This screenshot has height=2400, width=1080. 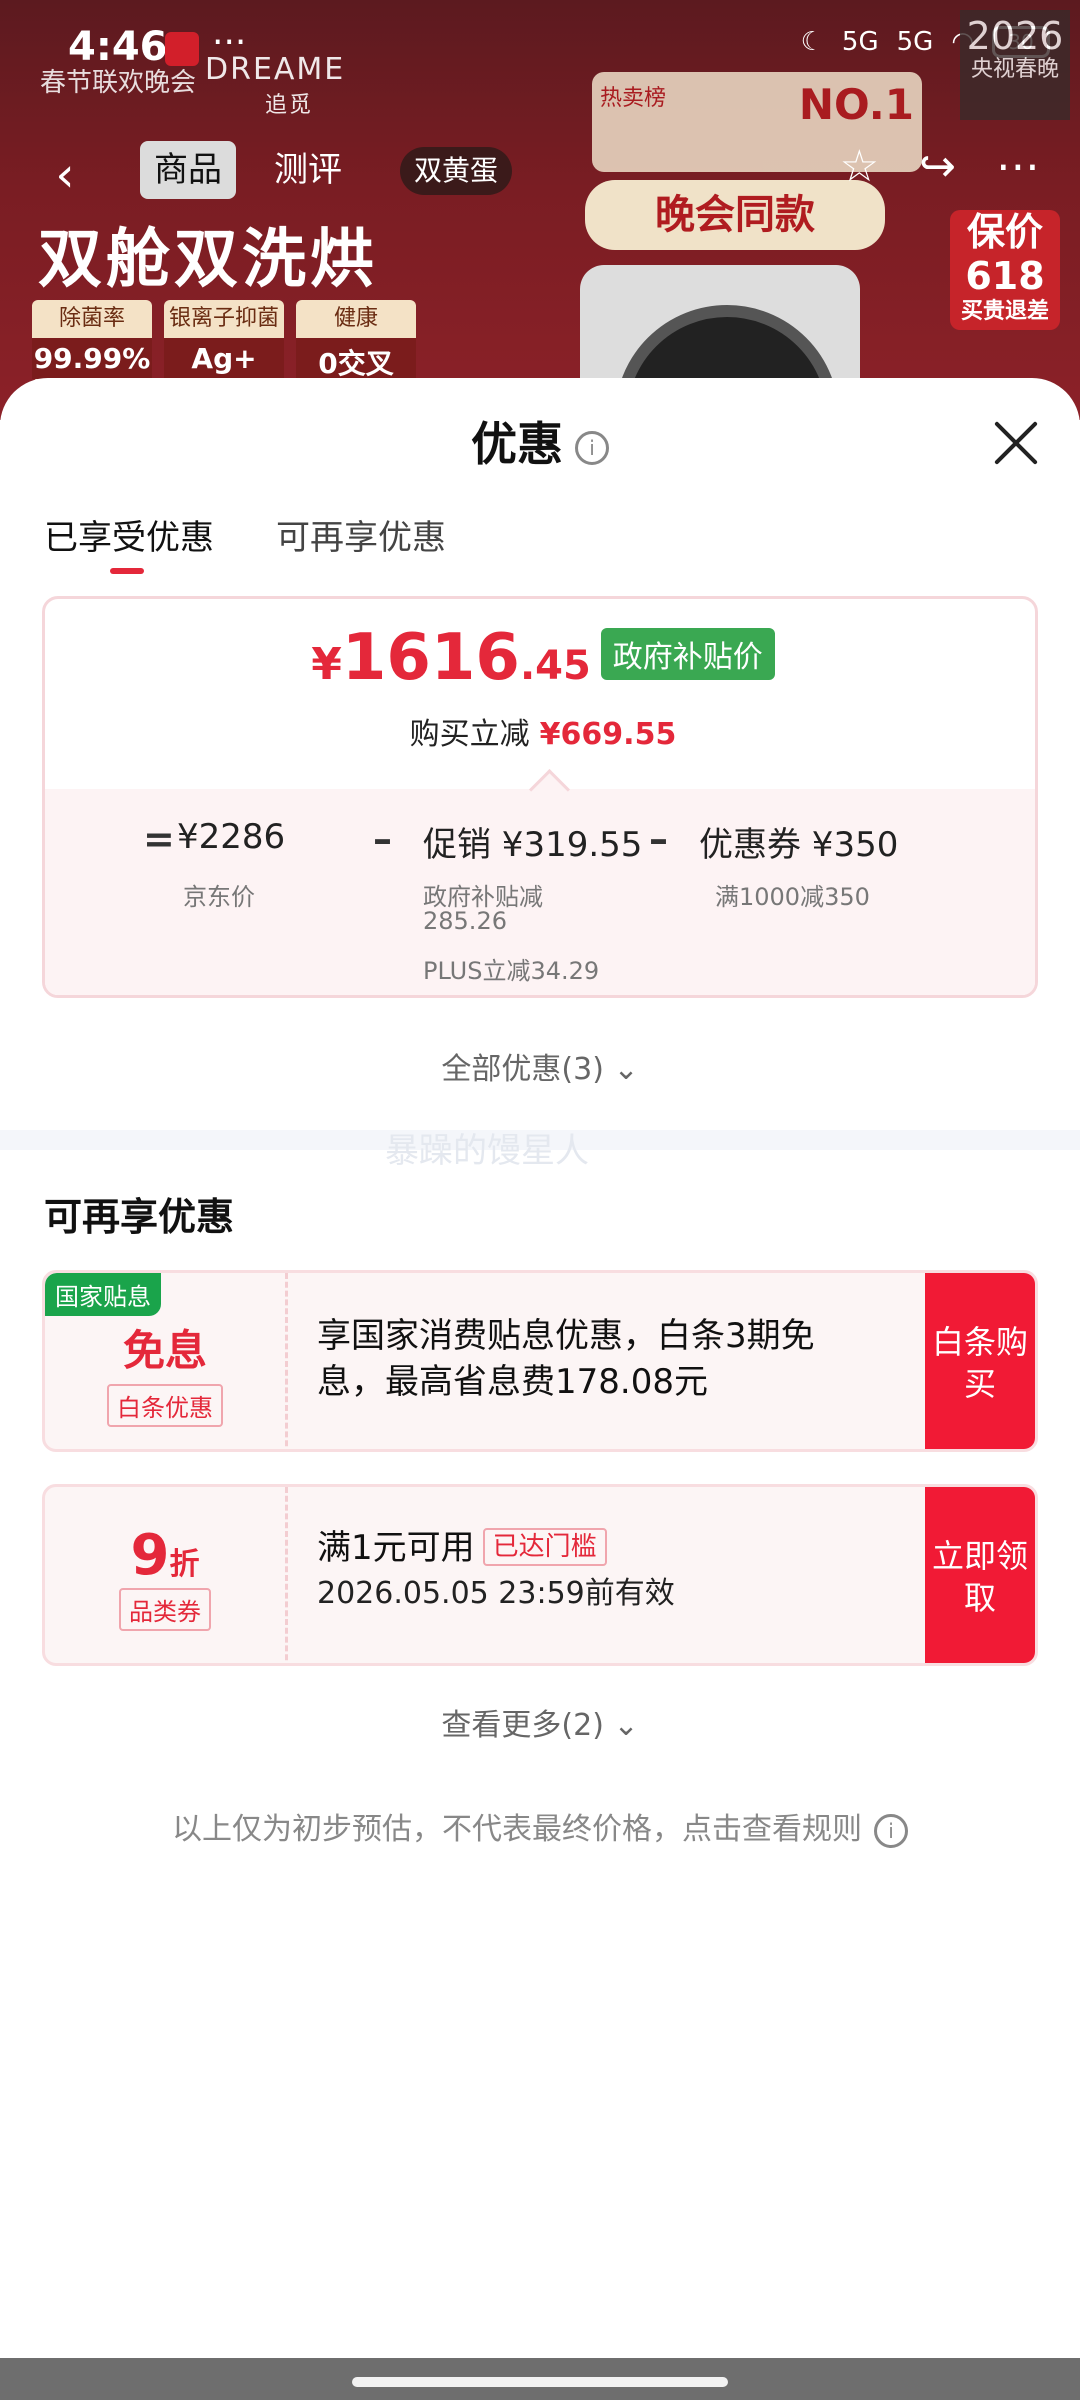 What do you see at coordinates (224, 340) in the screenshot?
I see `feature-badge: 银离子抑菌 Ag+` at bounding box center [224, 340].